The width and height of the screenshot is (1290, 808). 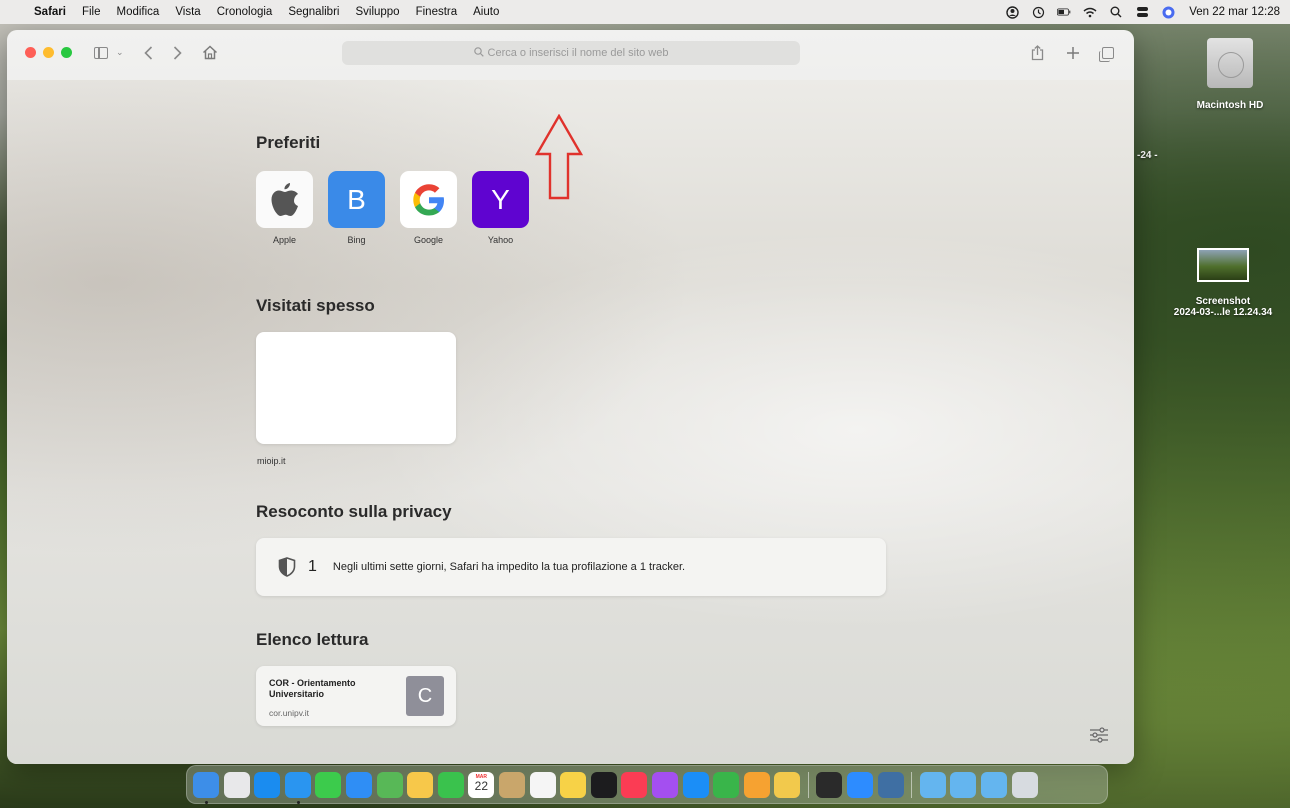 What do you see at coordinates (297, 787) in the screenshot?
I see `dock-safari-icon` at bounding box center [297, 787].